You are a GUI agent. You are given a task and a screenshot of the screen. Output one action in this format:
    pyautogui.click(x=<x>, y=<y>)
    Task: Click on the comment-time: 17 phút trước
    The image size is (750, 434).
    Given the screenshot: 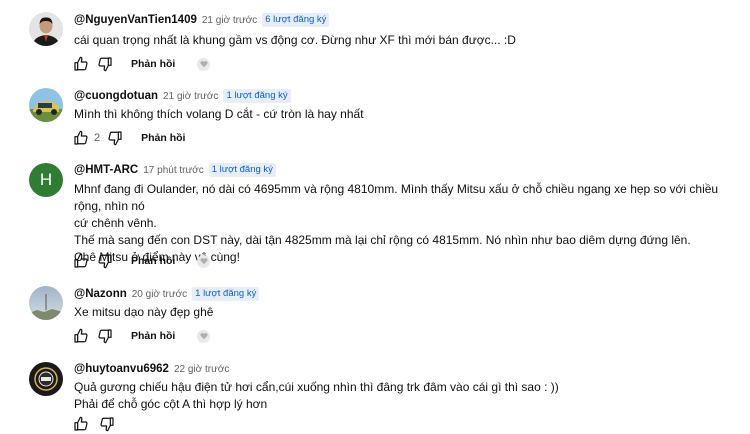 What is the action you would take?
    pyautogui.click(x=173, y=170)
    